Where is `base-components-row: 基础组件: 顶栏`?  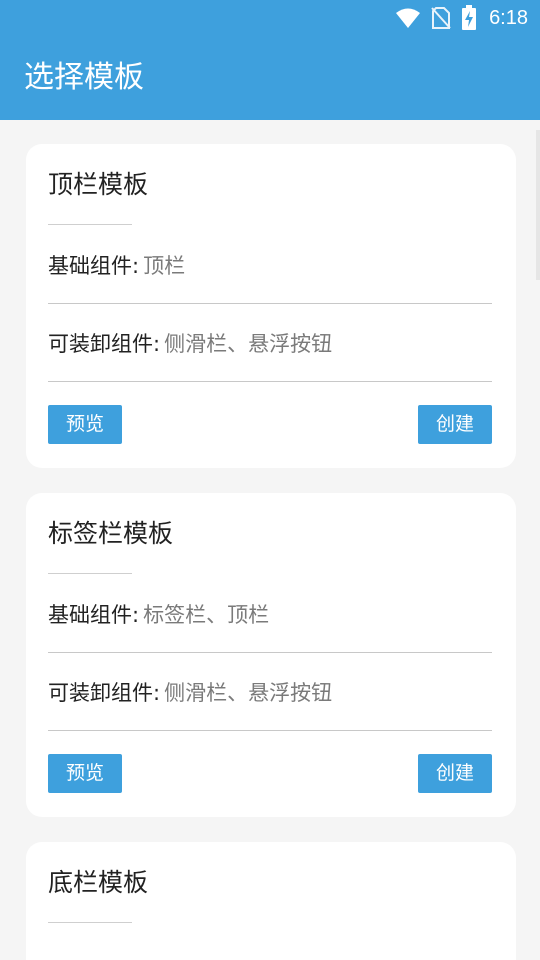 base-components-row: 基础组件: 顶栏 is located at coordinates (270, 266).